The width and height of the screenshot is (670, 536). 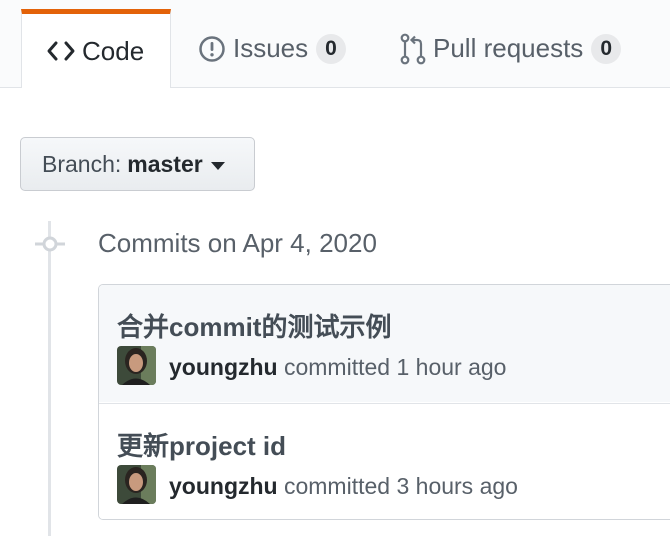 I want to click on branch-prefix-label: Branch:, so click(x=82, y=163).